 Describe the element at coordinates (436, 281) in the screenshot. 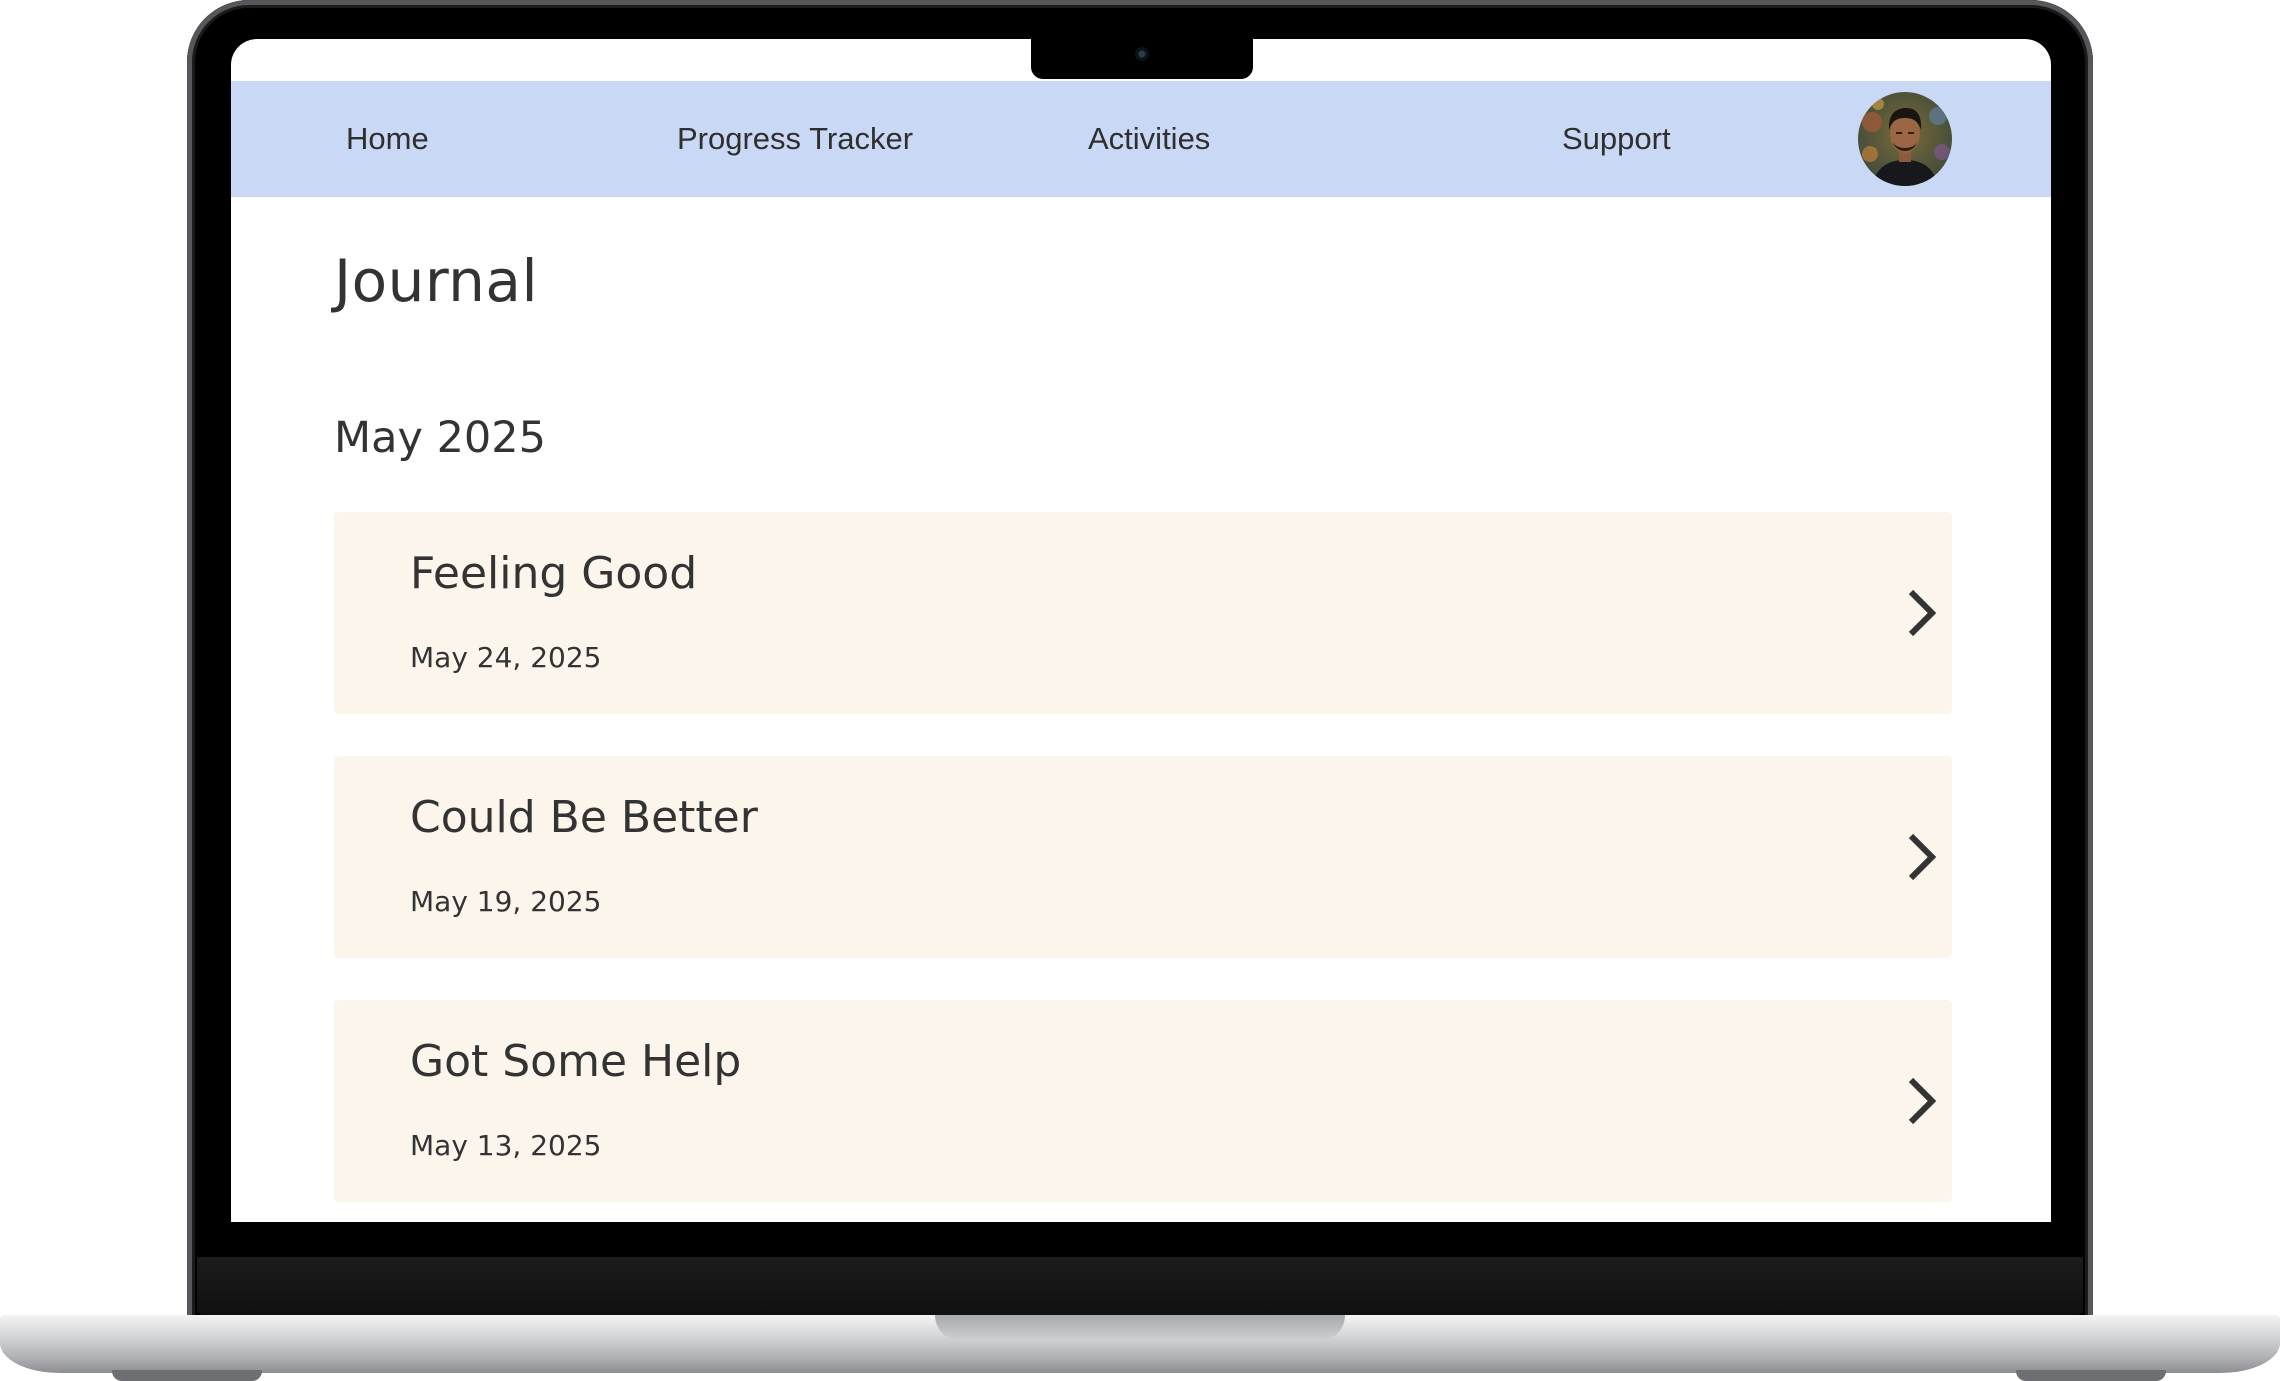

I see `page-title: Journal` at that location.